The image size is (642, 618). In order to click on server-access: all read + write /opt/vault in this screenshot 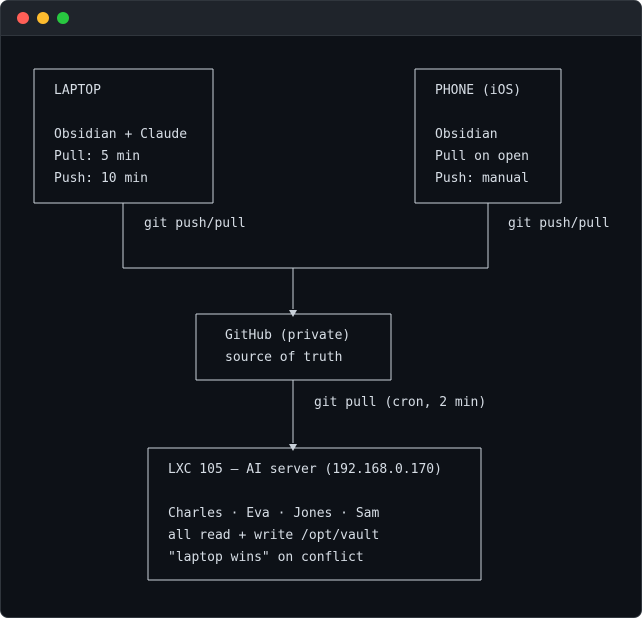, I will do `click(274, 535)`.